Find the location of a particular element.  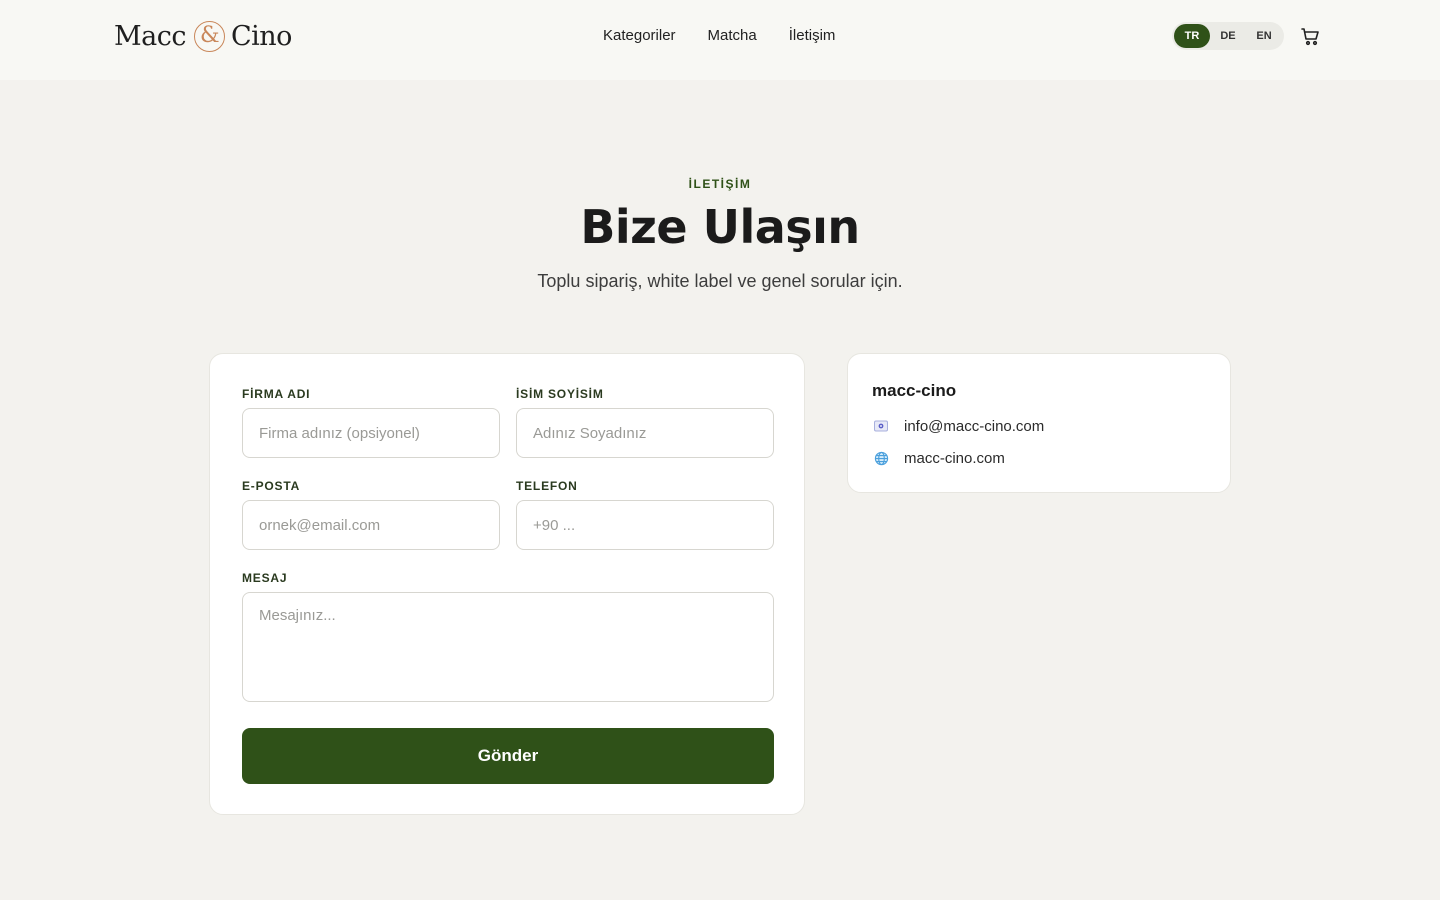

contact-info-title: macc-cino is located at coordinates (914, 390).